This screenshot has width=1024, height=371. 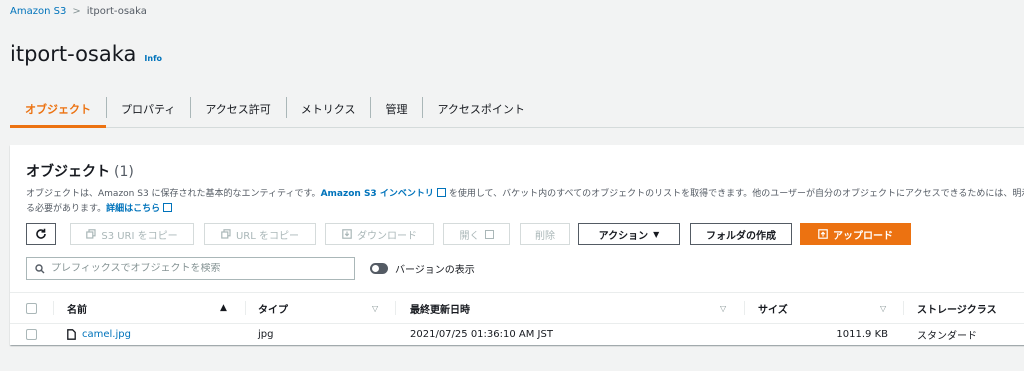 What do you see at coordinates (947, 336) in the screenshot?
I see `storage-class-cell: スタンダード` at bounding box center [947, 336].